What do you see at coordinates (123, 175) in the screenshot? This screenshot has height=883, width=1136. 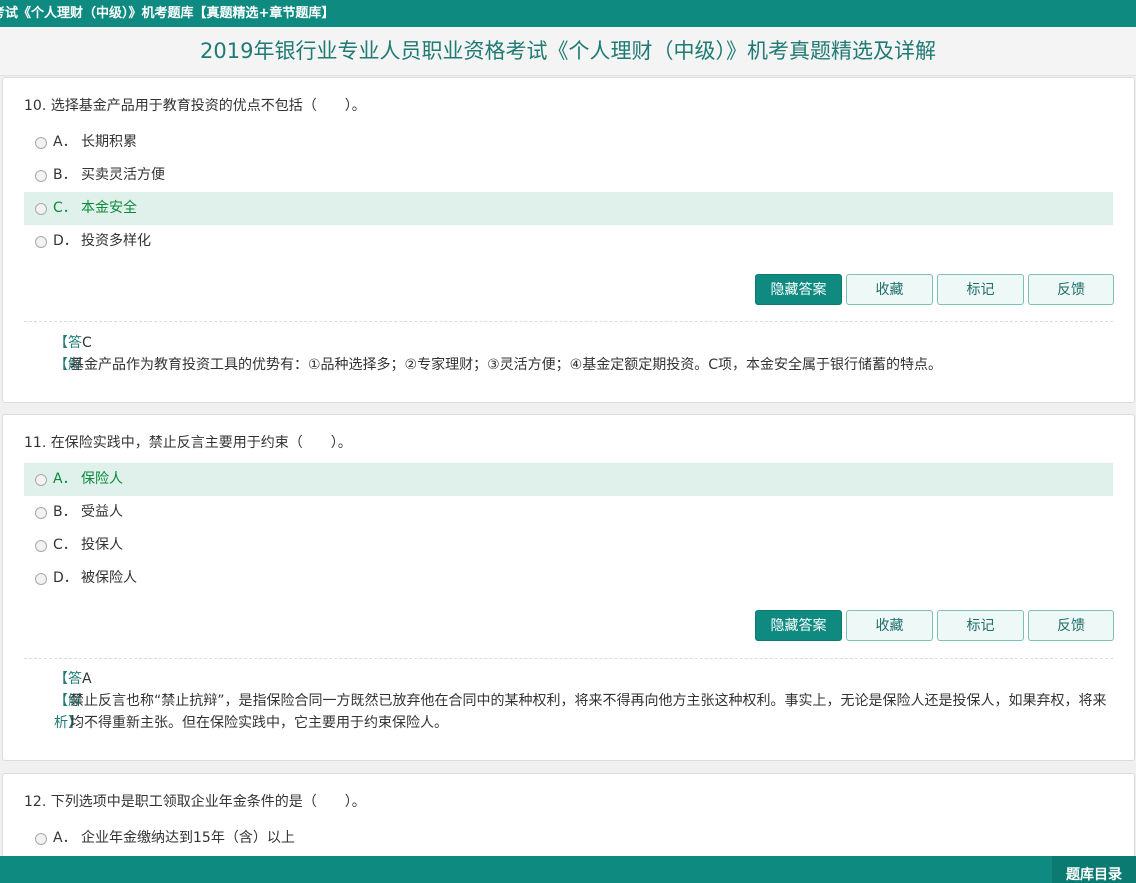 I see `option-text: 买卖灵活方便` at bounding box center [123, 175].